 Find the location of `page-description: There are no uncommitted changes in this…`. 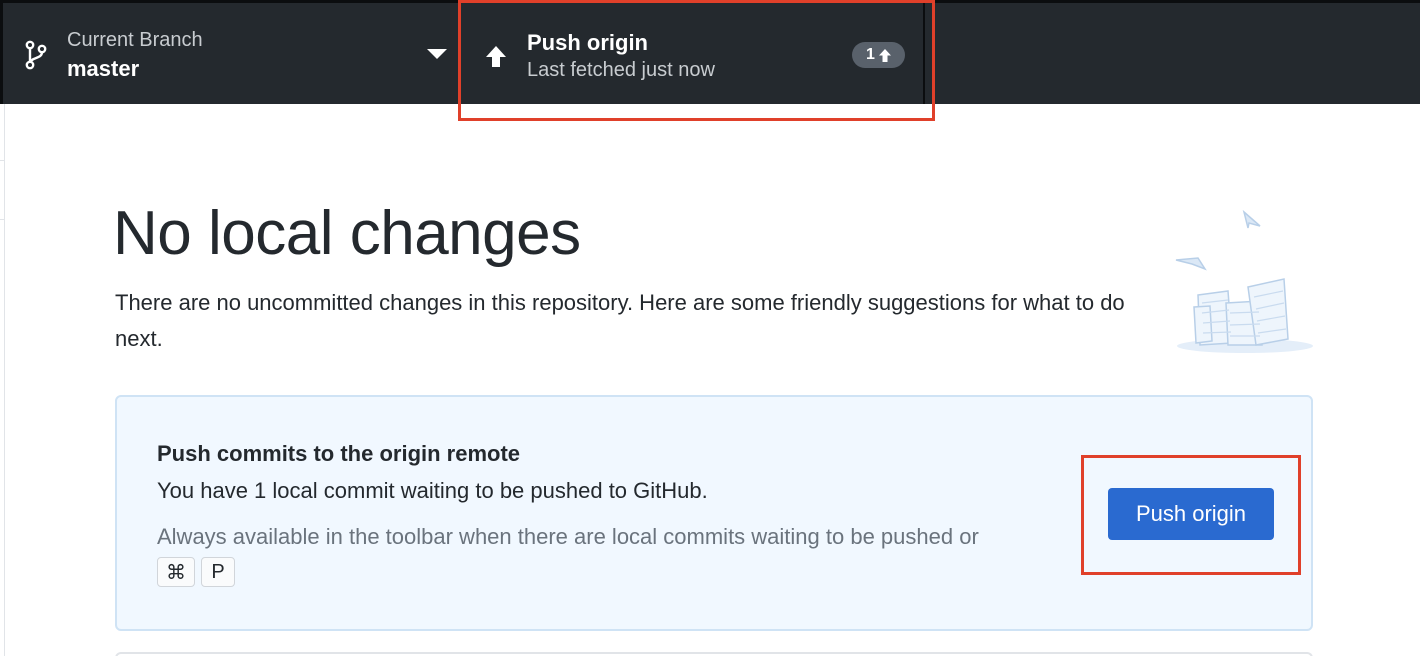

page-description: There are no uncommitted changes in this… is located at coordinates (620, 320).